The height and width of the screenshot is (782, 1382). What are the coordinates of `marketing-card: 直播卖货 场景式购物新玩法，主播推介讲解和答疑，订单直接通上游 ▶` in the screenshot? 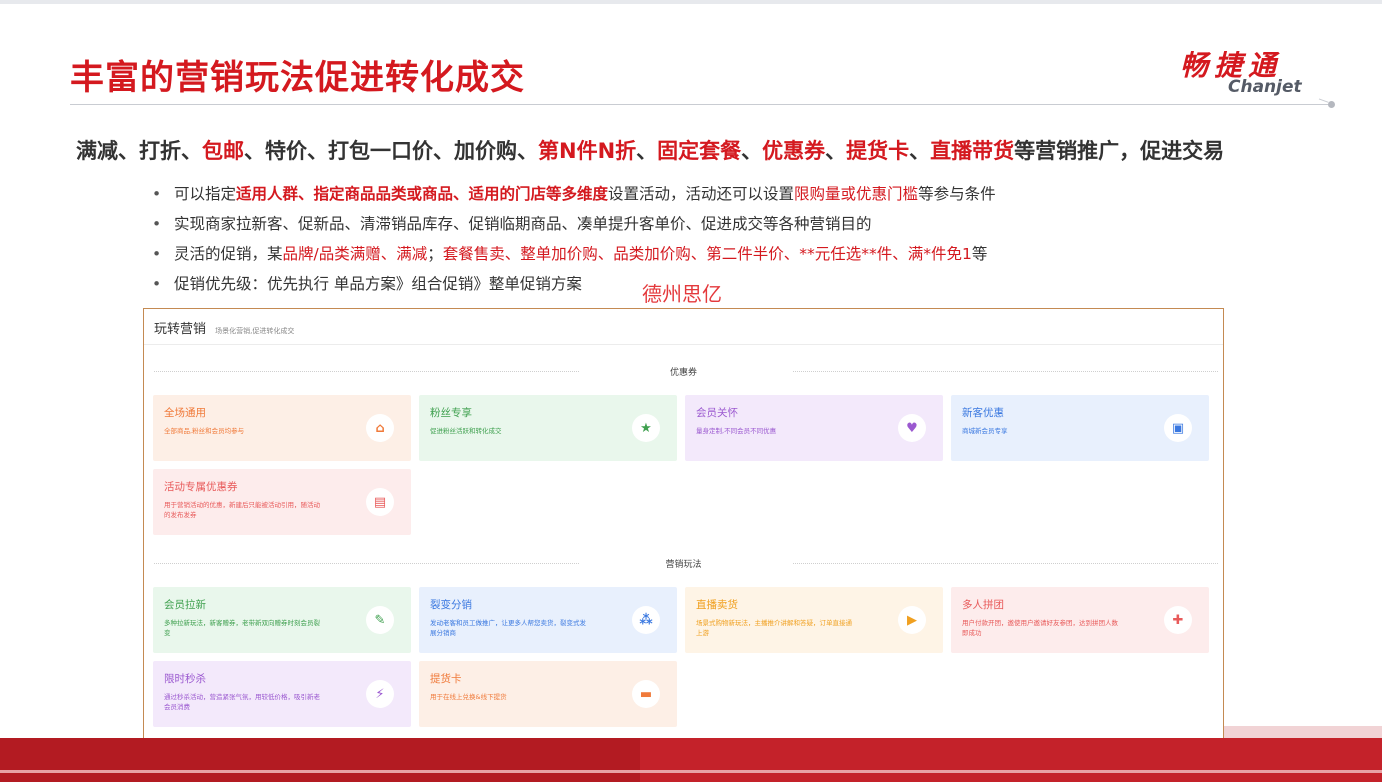 It's located at (814, 620).